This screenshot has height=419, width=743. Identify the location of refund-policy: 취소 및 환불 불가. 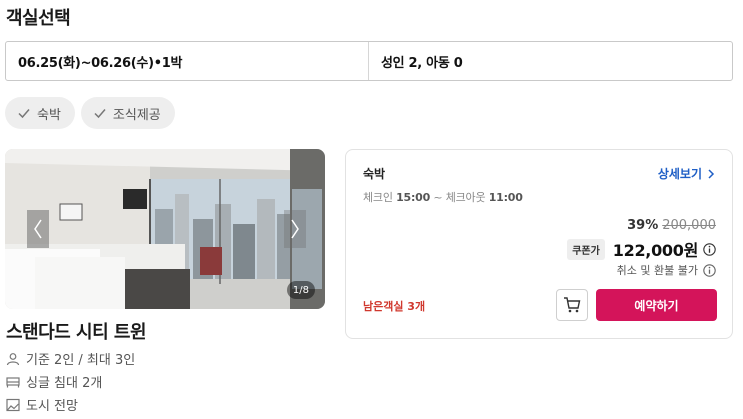
(666, 270).